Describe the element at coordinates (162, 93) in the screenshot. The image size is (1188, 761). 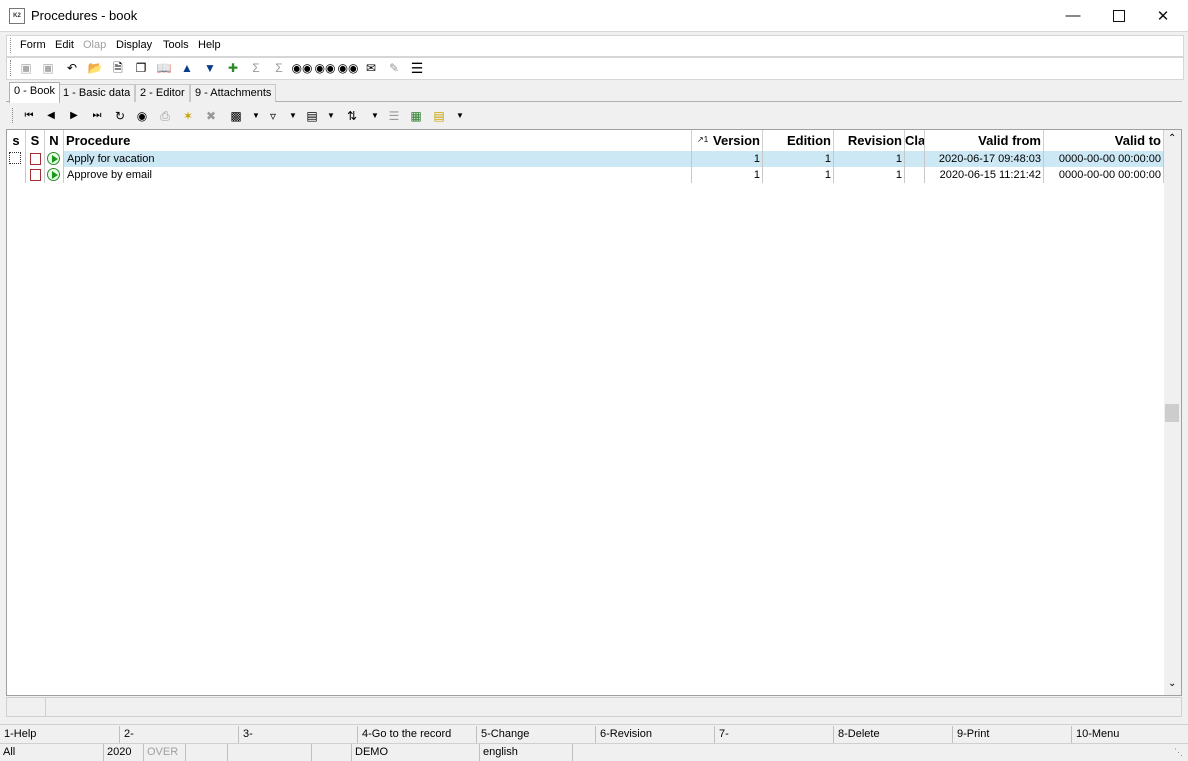
I see `tab-editor: 2 - Editor` at that location.